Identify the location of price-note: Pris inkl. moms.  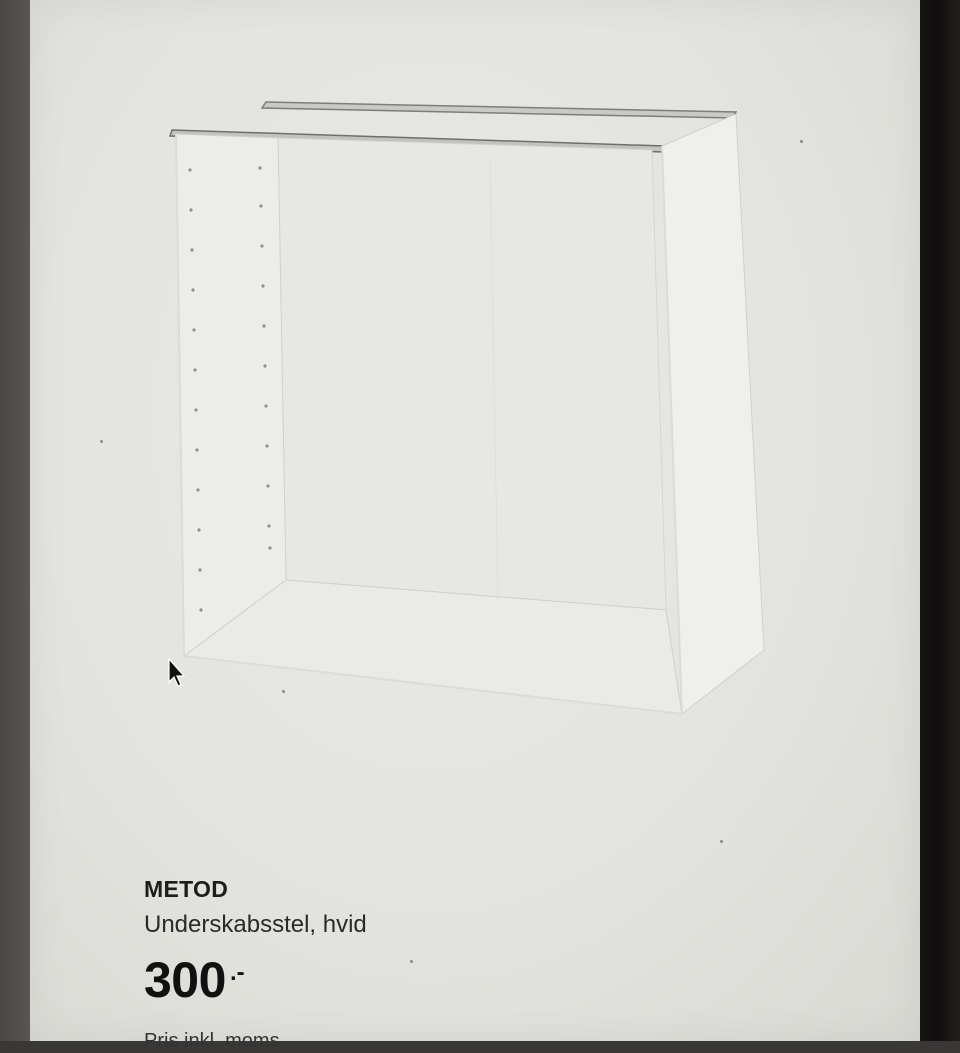
(212, 1041).